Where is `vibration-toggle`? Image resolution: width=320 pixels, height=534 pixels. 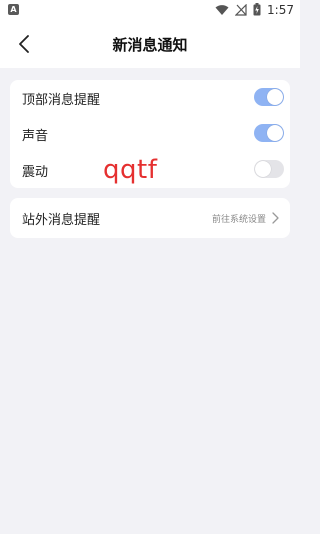 vibration-toggle is located at coordinates (269, 169).